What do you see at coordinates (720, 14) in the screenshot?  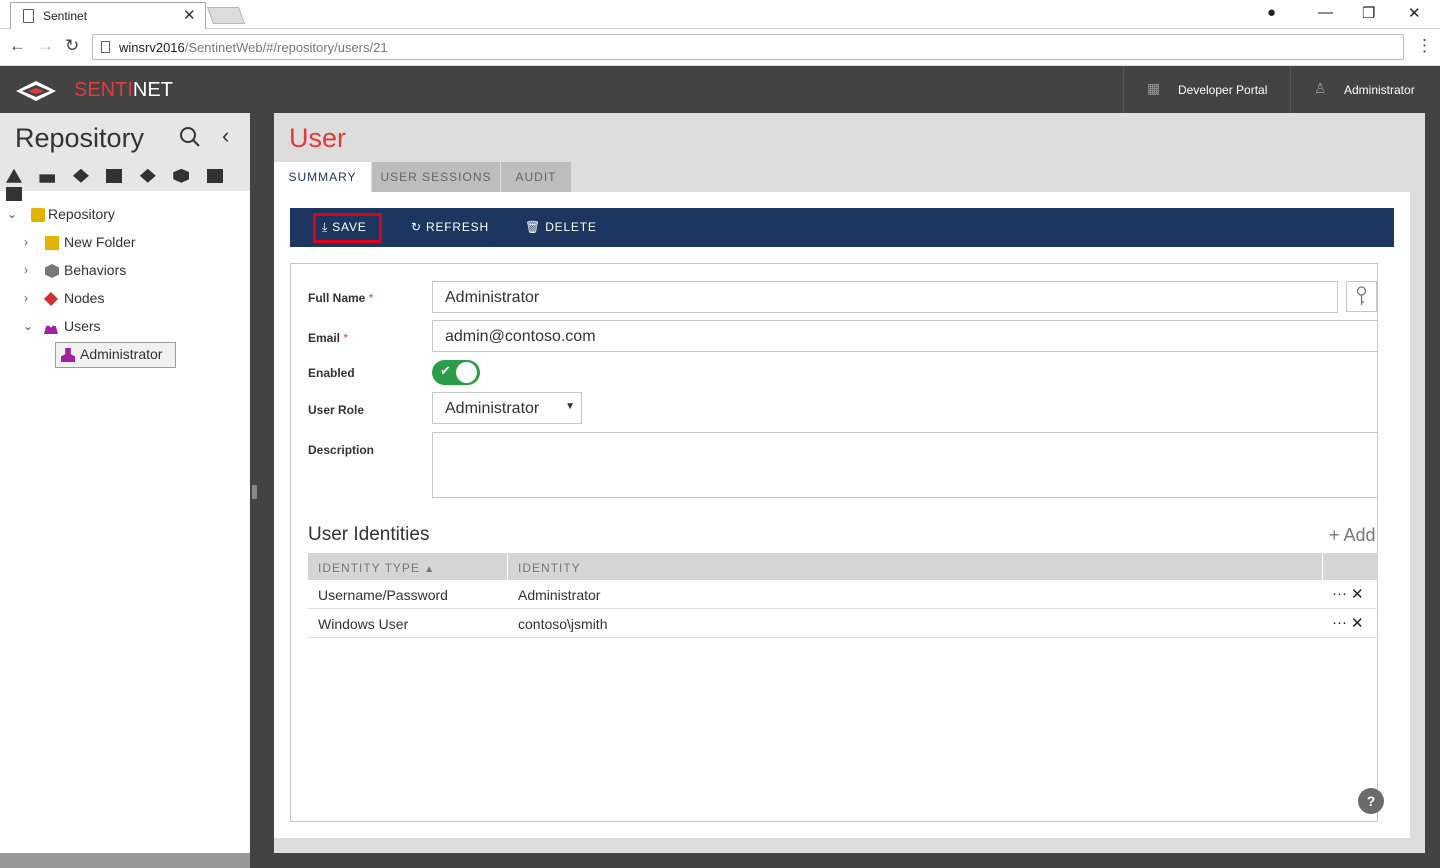 I see `browser-tabbar: Sentinet ✕ ● — ❐ ✕` at bounding box center [720, 14].